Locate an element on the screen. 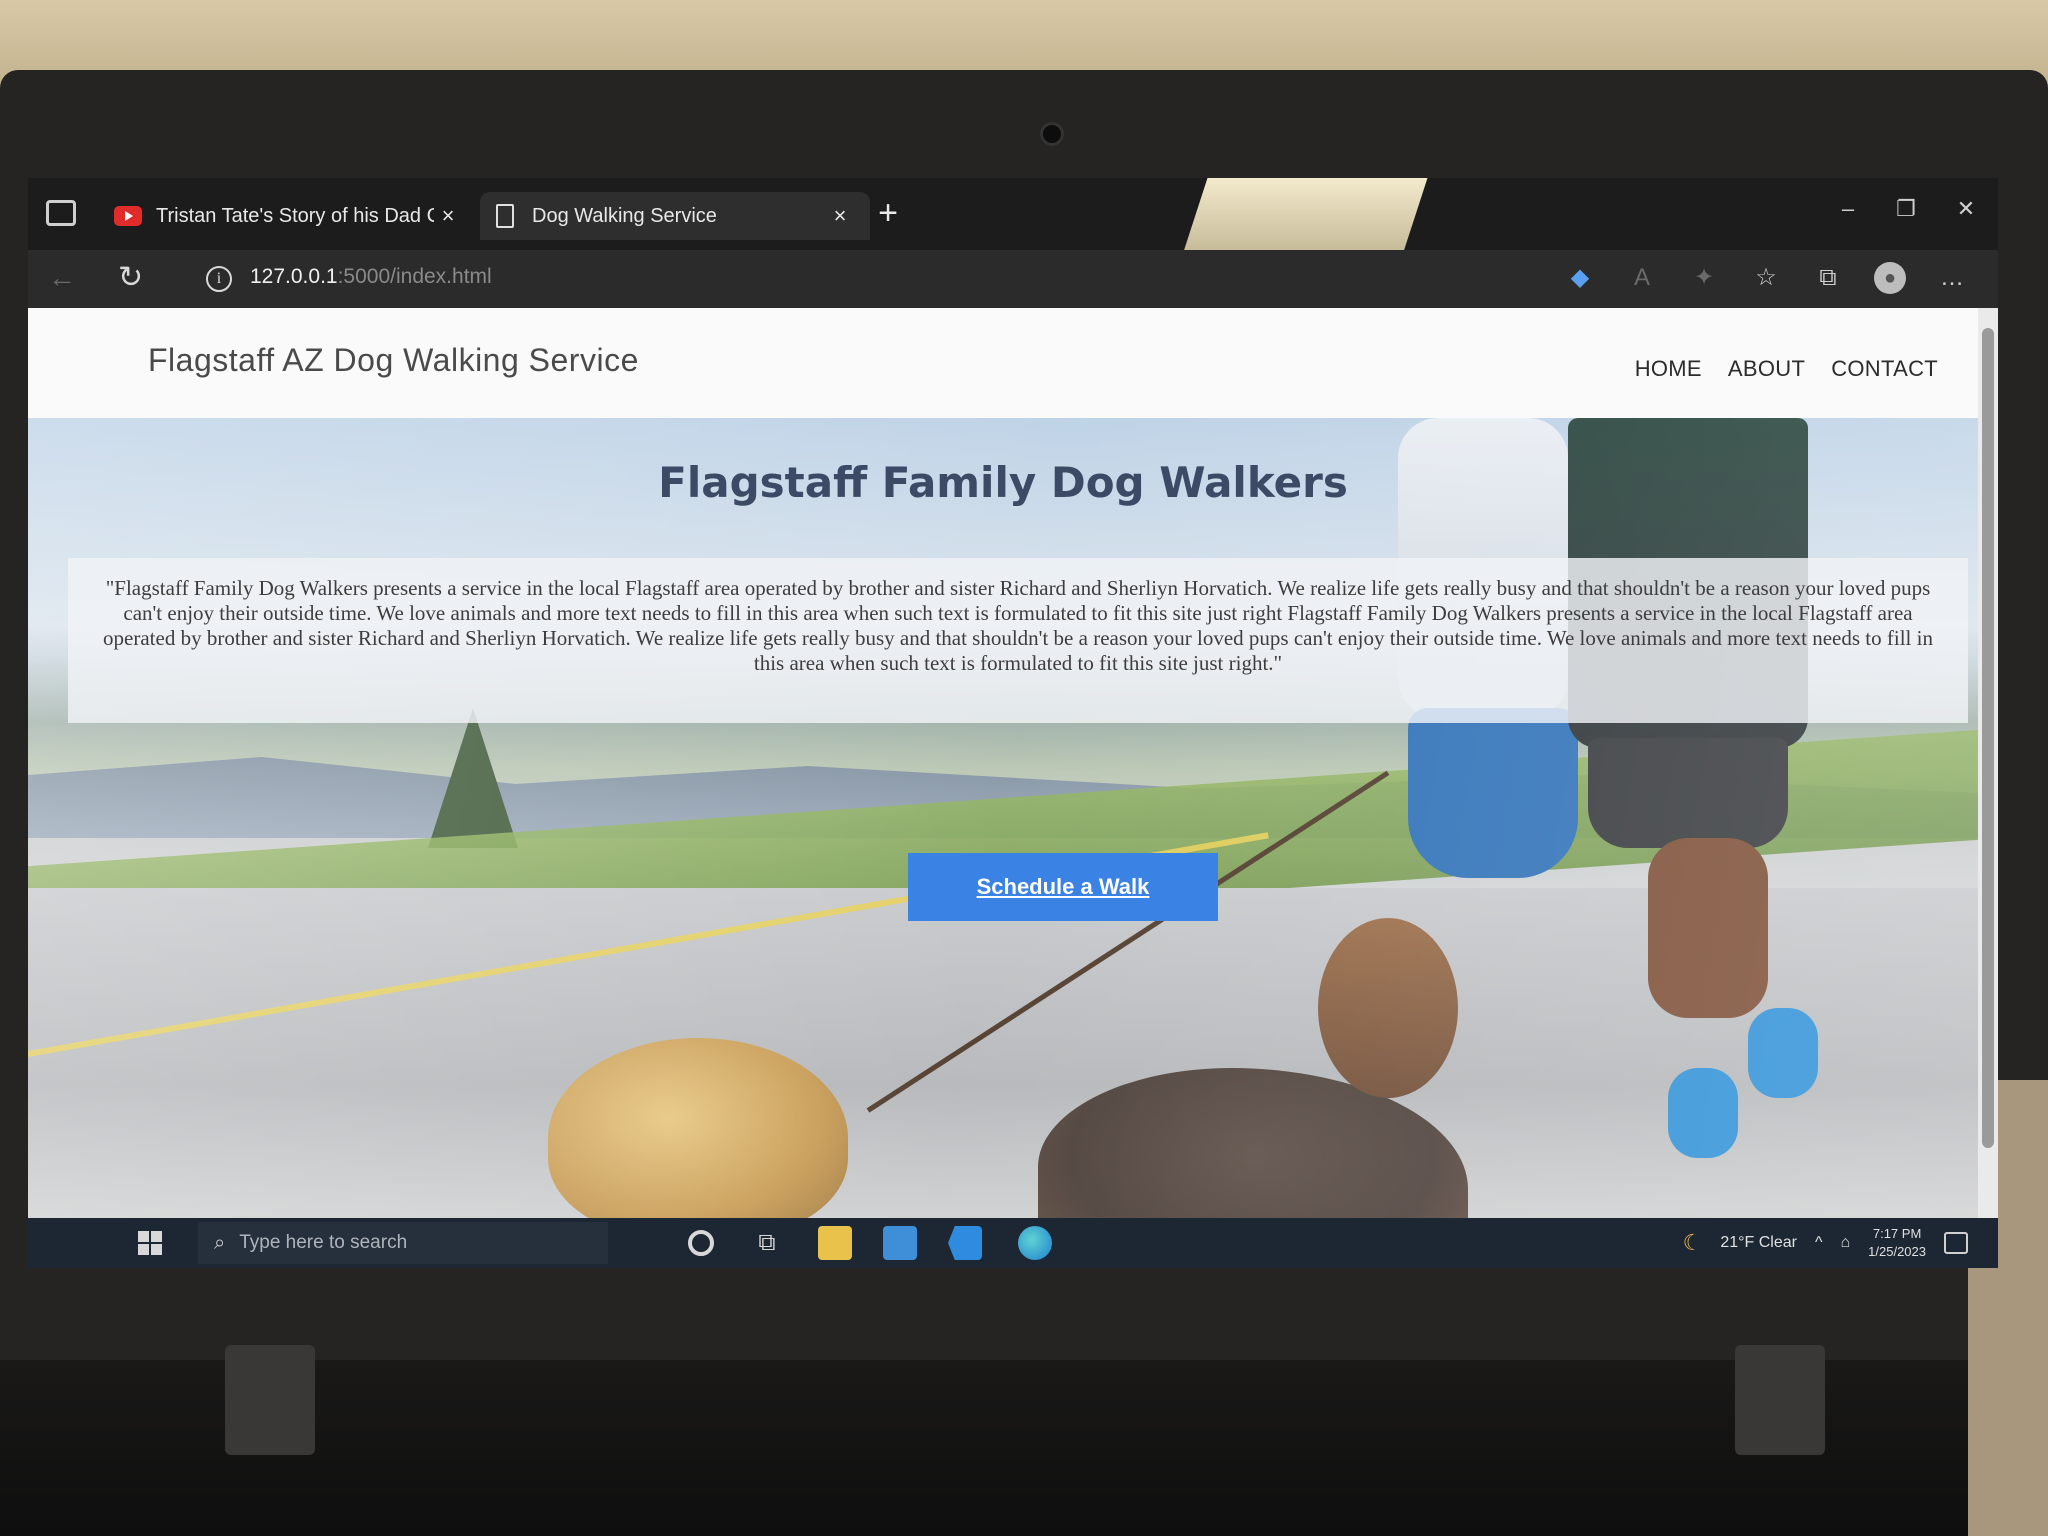 This screenshot has width=2048, height=1536. extensions-icon: ✦ is located at coordinates (1704, 278).